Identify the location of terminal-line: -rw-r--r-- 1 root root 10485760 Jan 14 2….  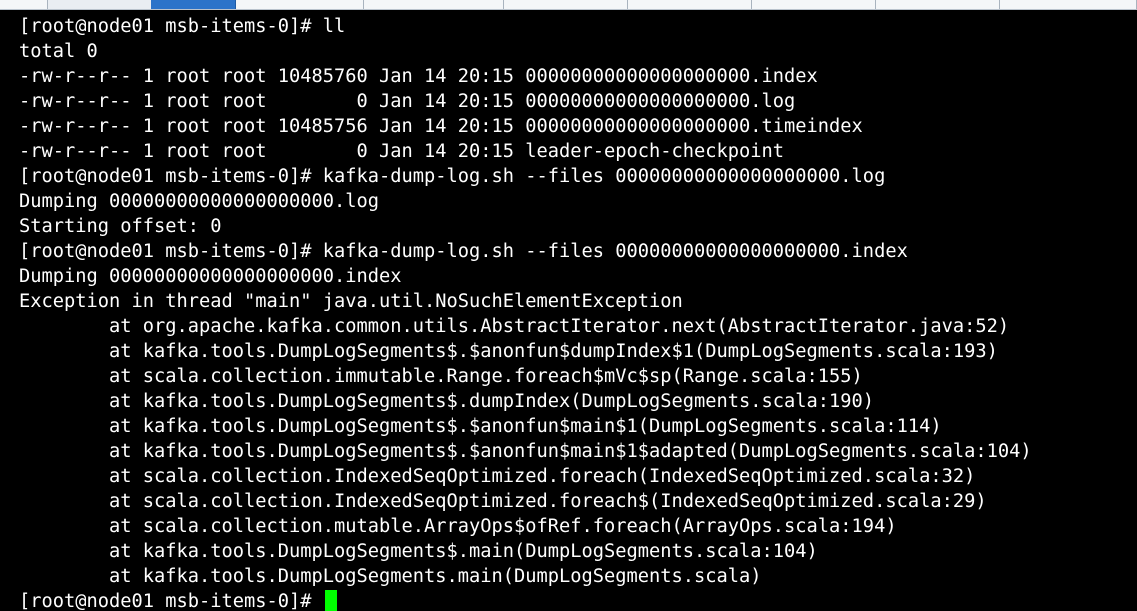
(418, 76).